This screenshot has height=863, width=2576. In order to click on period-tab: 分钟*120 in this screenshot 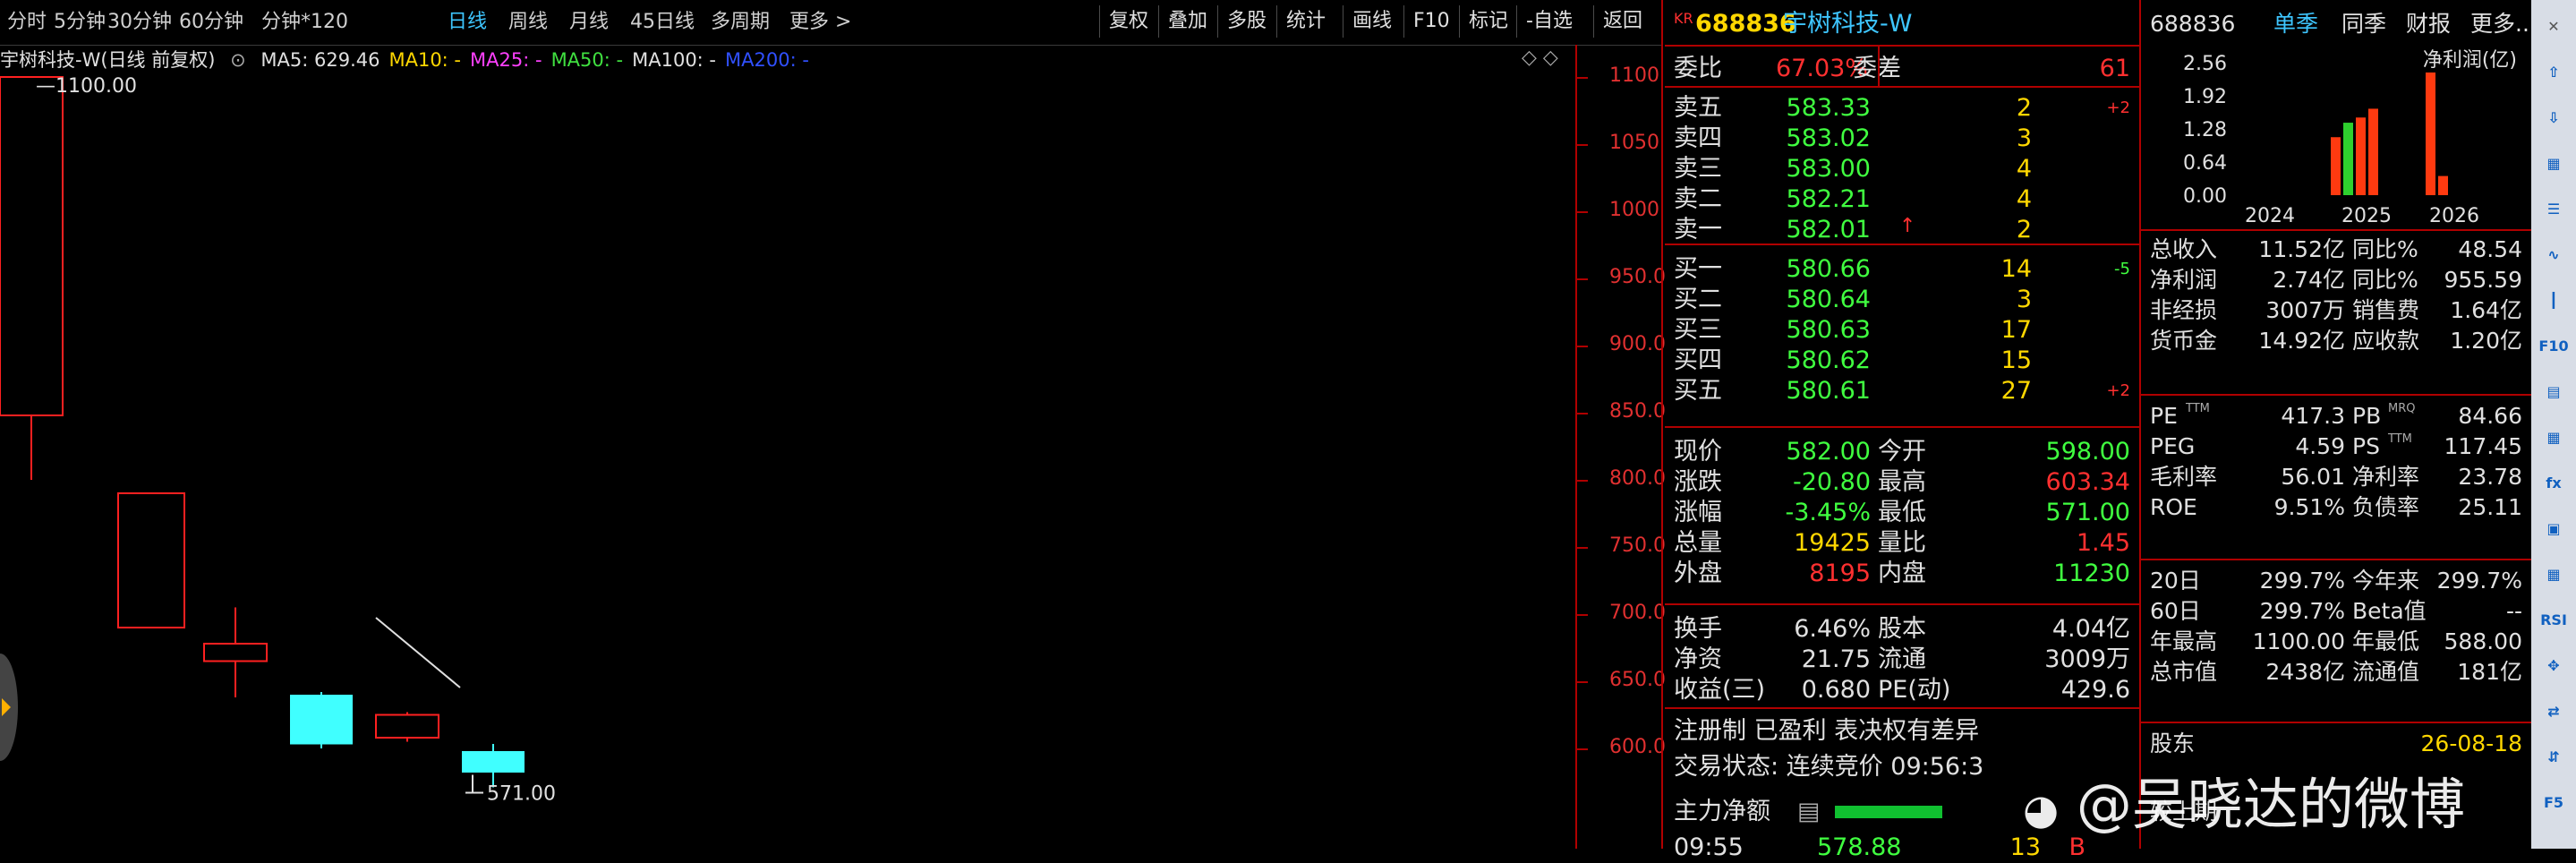, I will do `click(304, 22)`.